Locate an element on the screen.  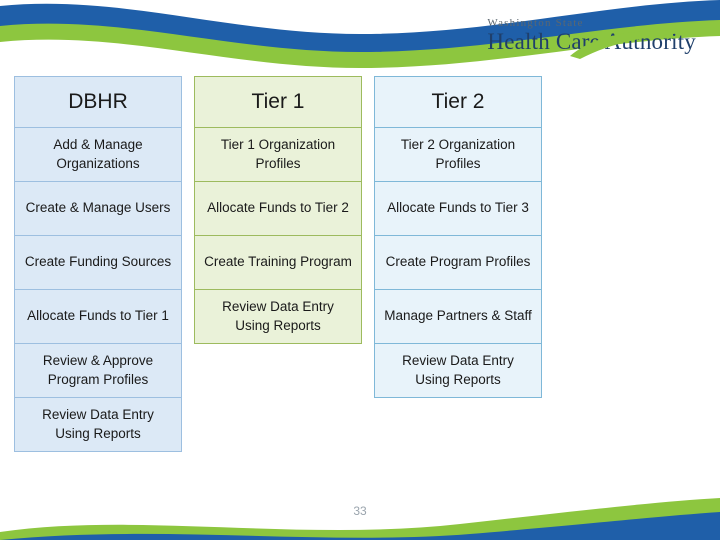
table-cell: Review & Approve Program Profiles is located at coordinates (98, 371).